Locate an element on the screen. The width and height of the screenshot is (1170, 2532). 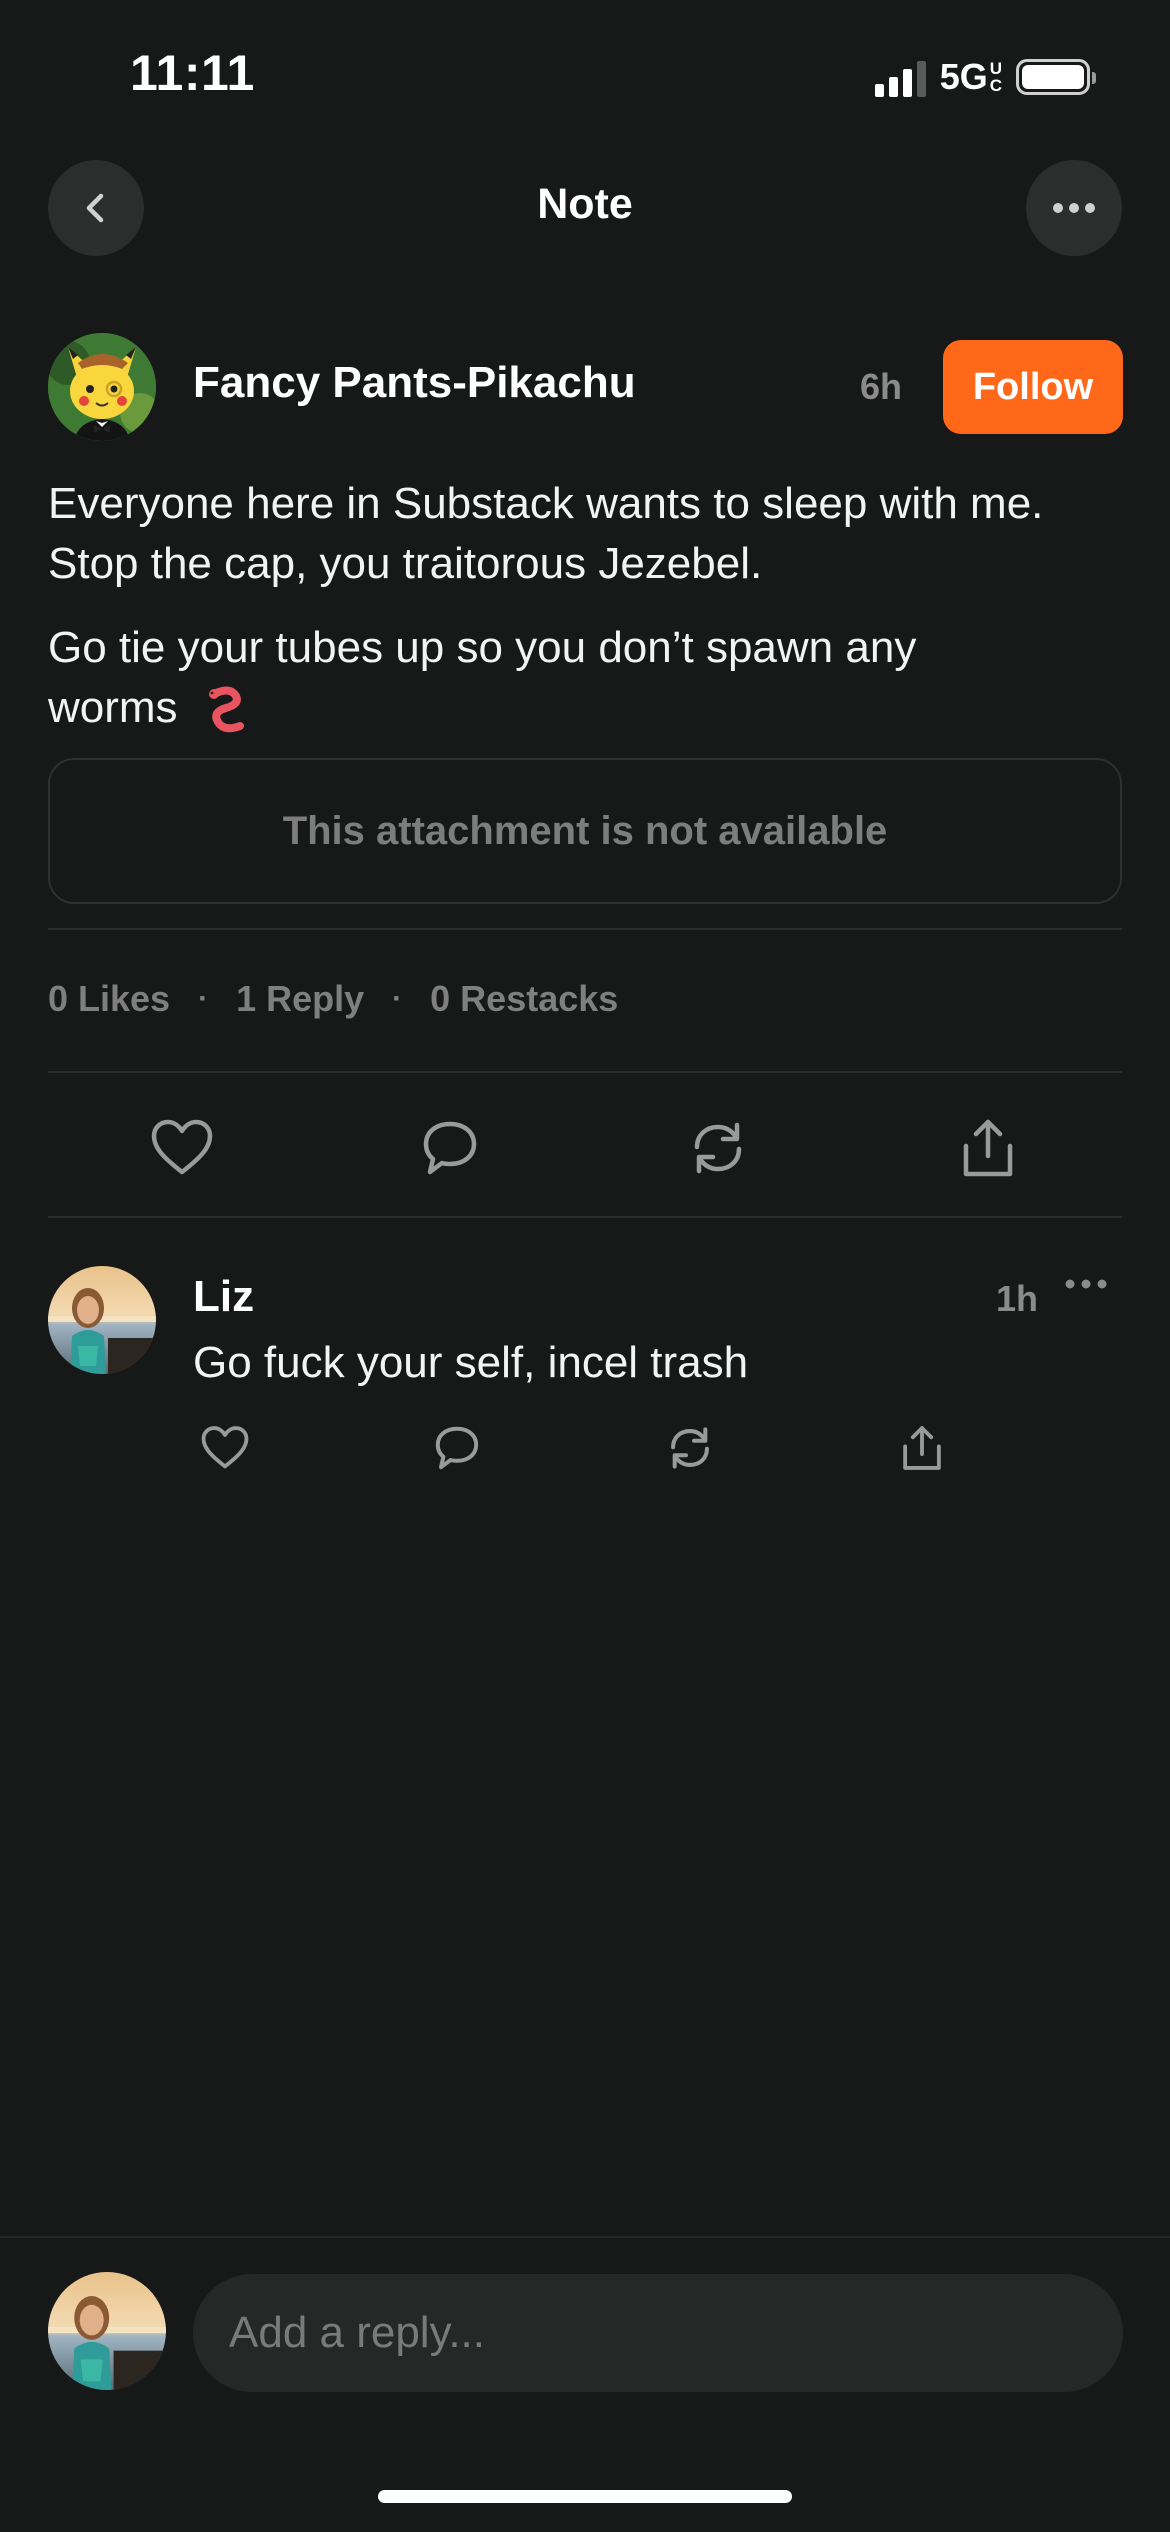
likes-count: 0 Likes is located at coordinates (109, 999).